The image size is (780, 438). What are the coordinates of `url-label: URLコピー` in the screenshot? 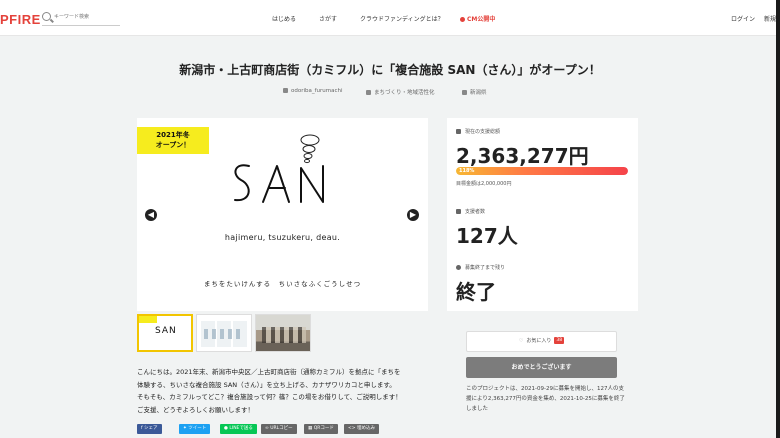 It's located at (281, 428).